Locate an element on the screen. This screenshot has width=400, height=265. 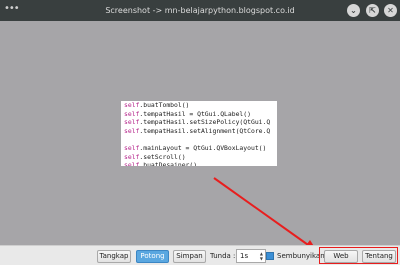
delay-value: 1s is located at coordinates (244, 256).